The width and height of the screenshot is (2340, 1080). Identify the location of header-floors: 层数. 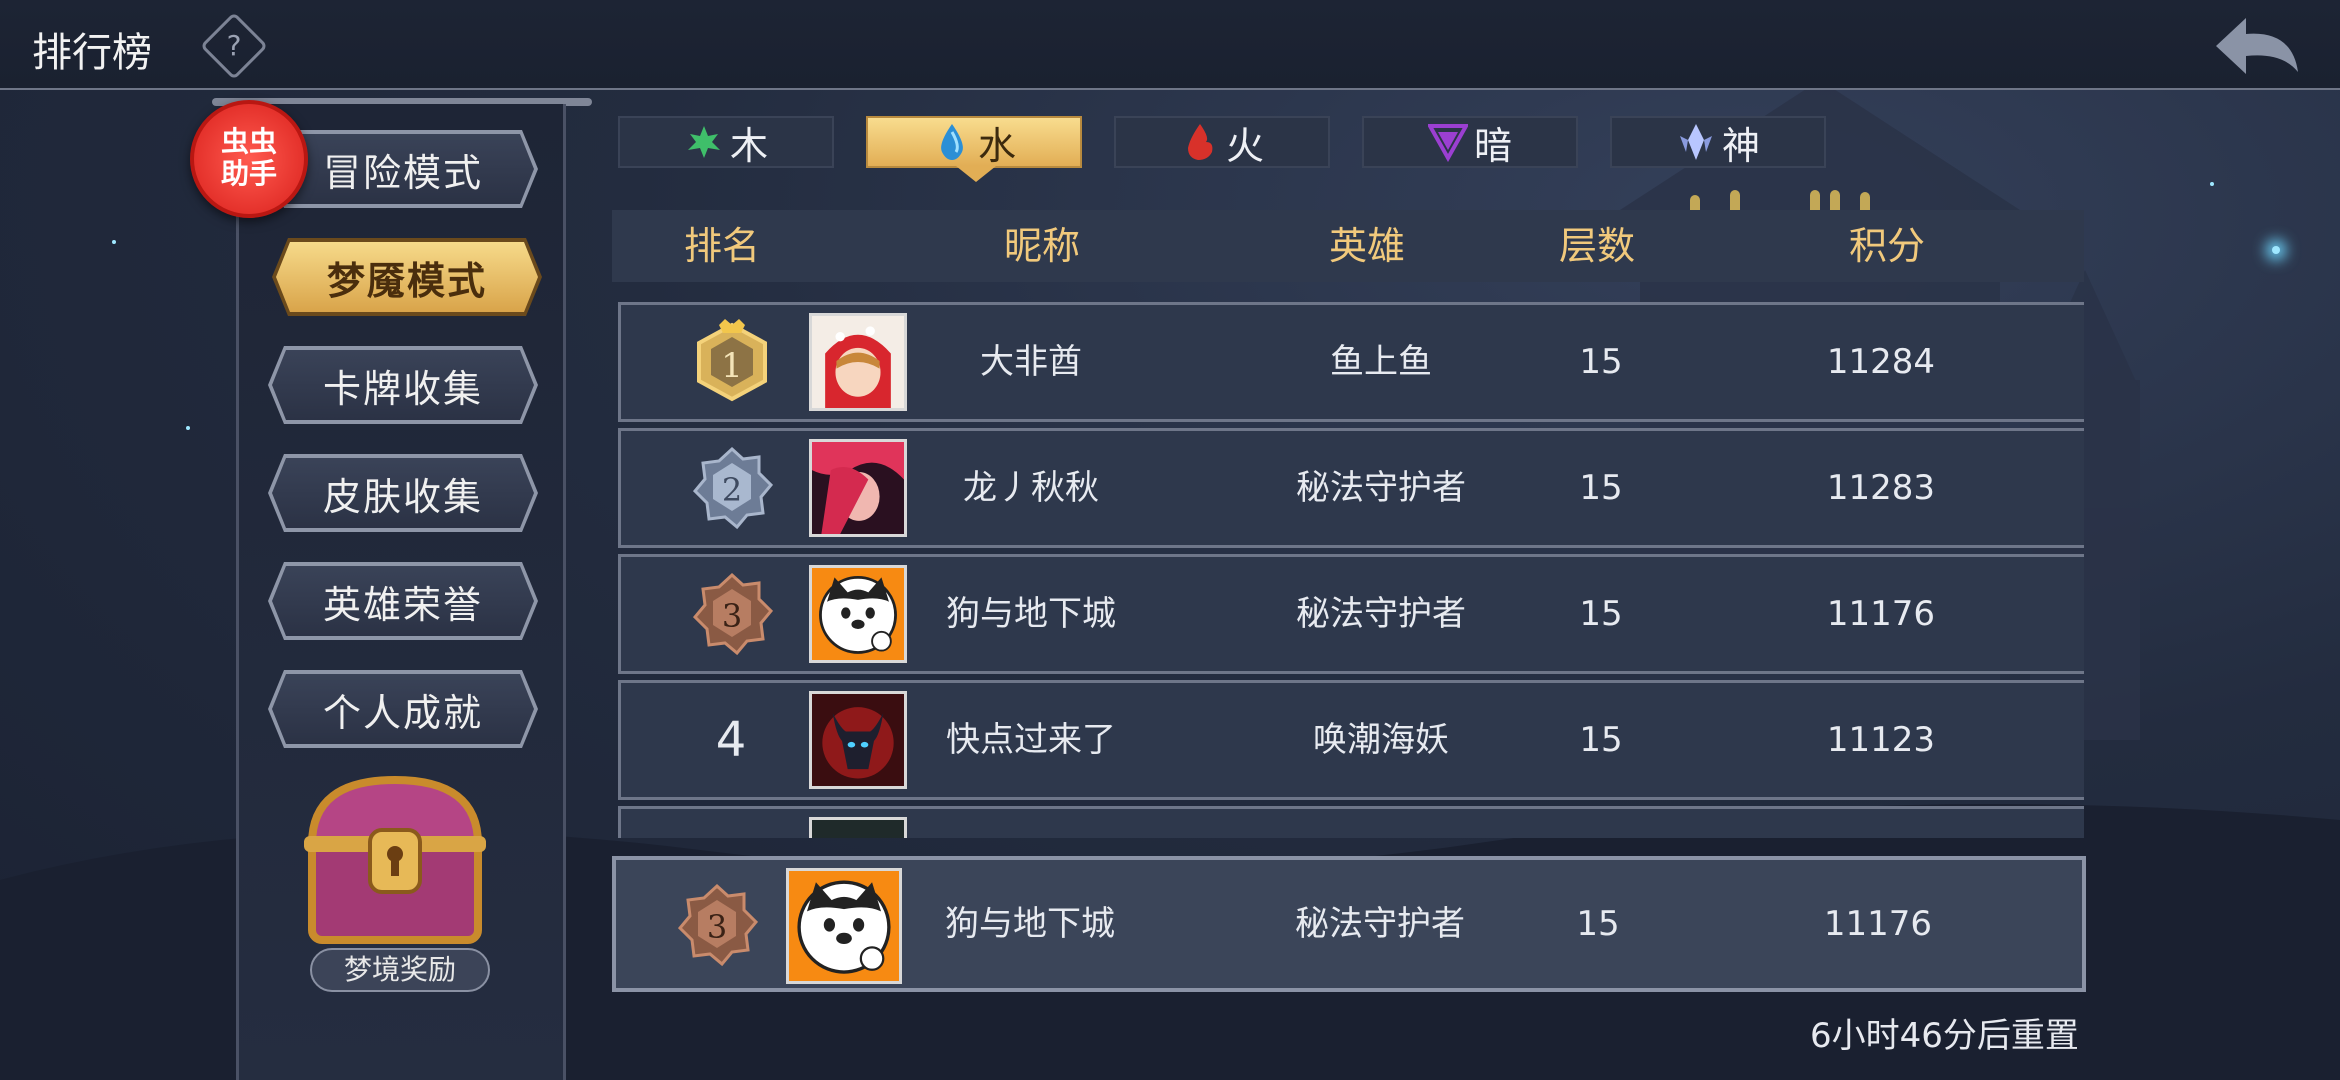
(1596, 246).